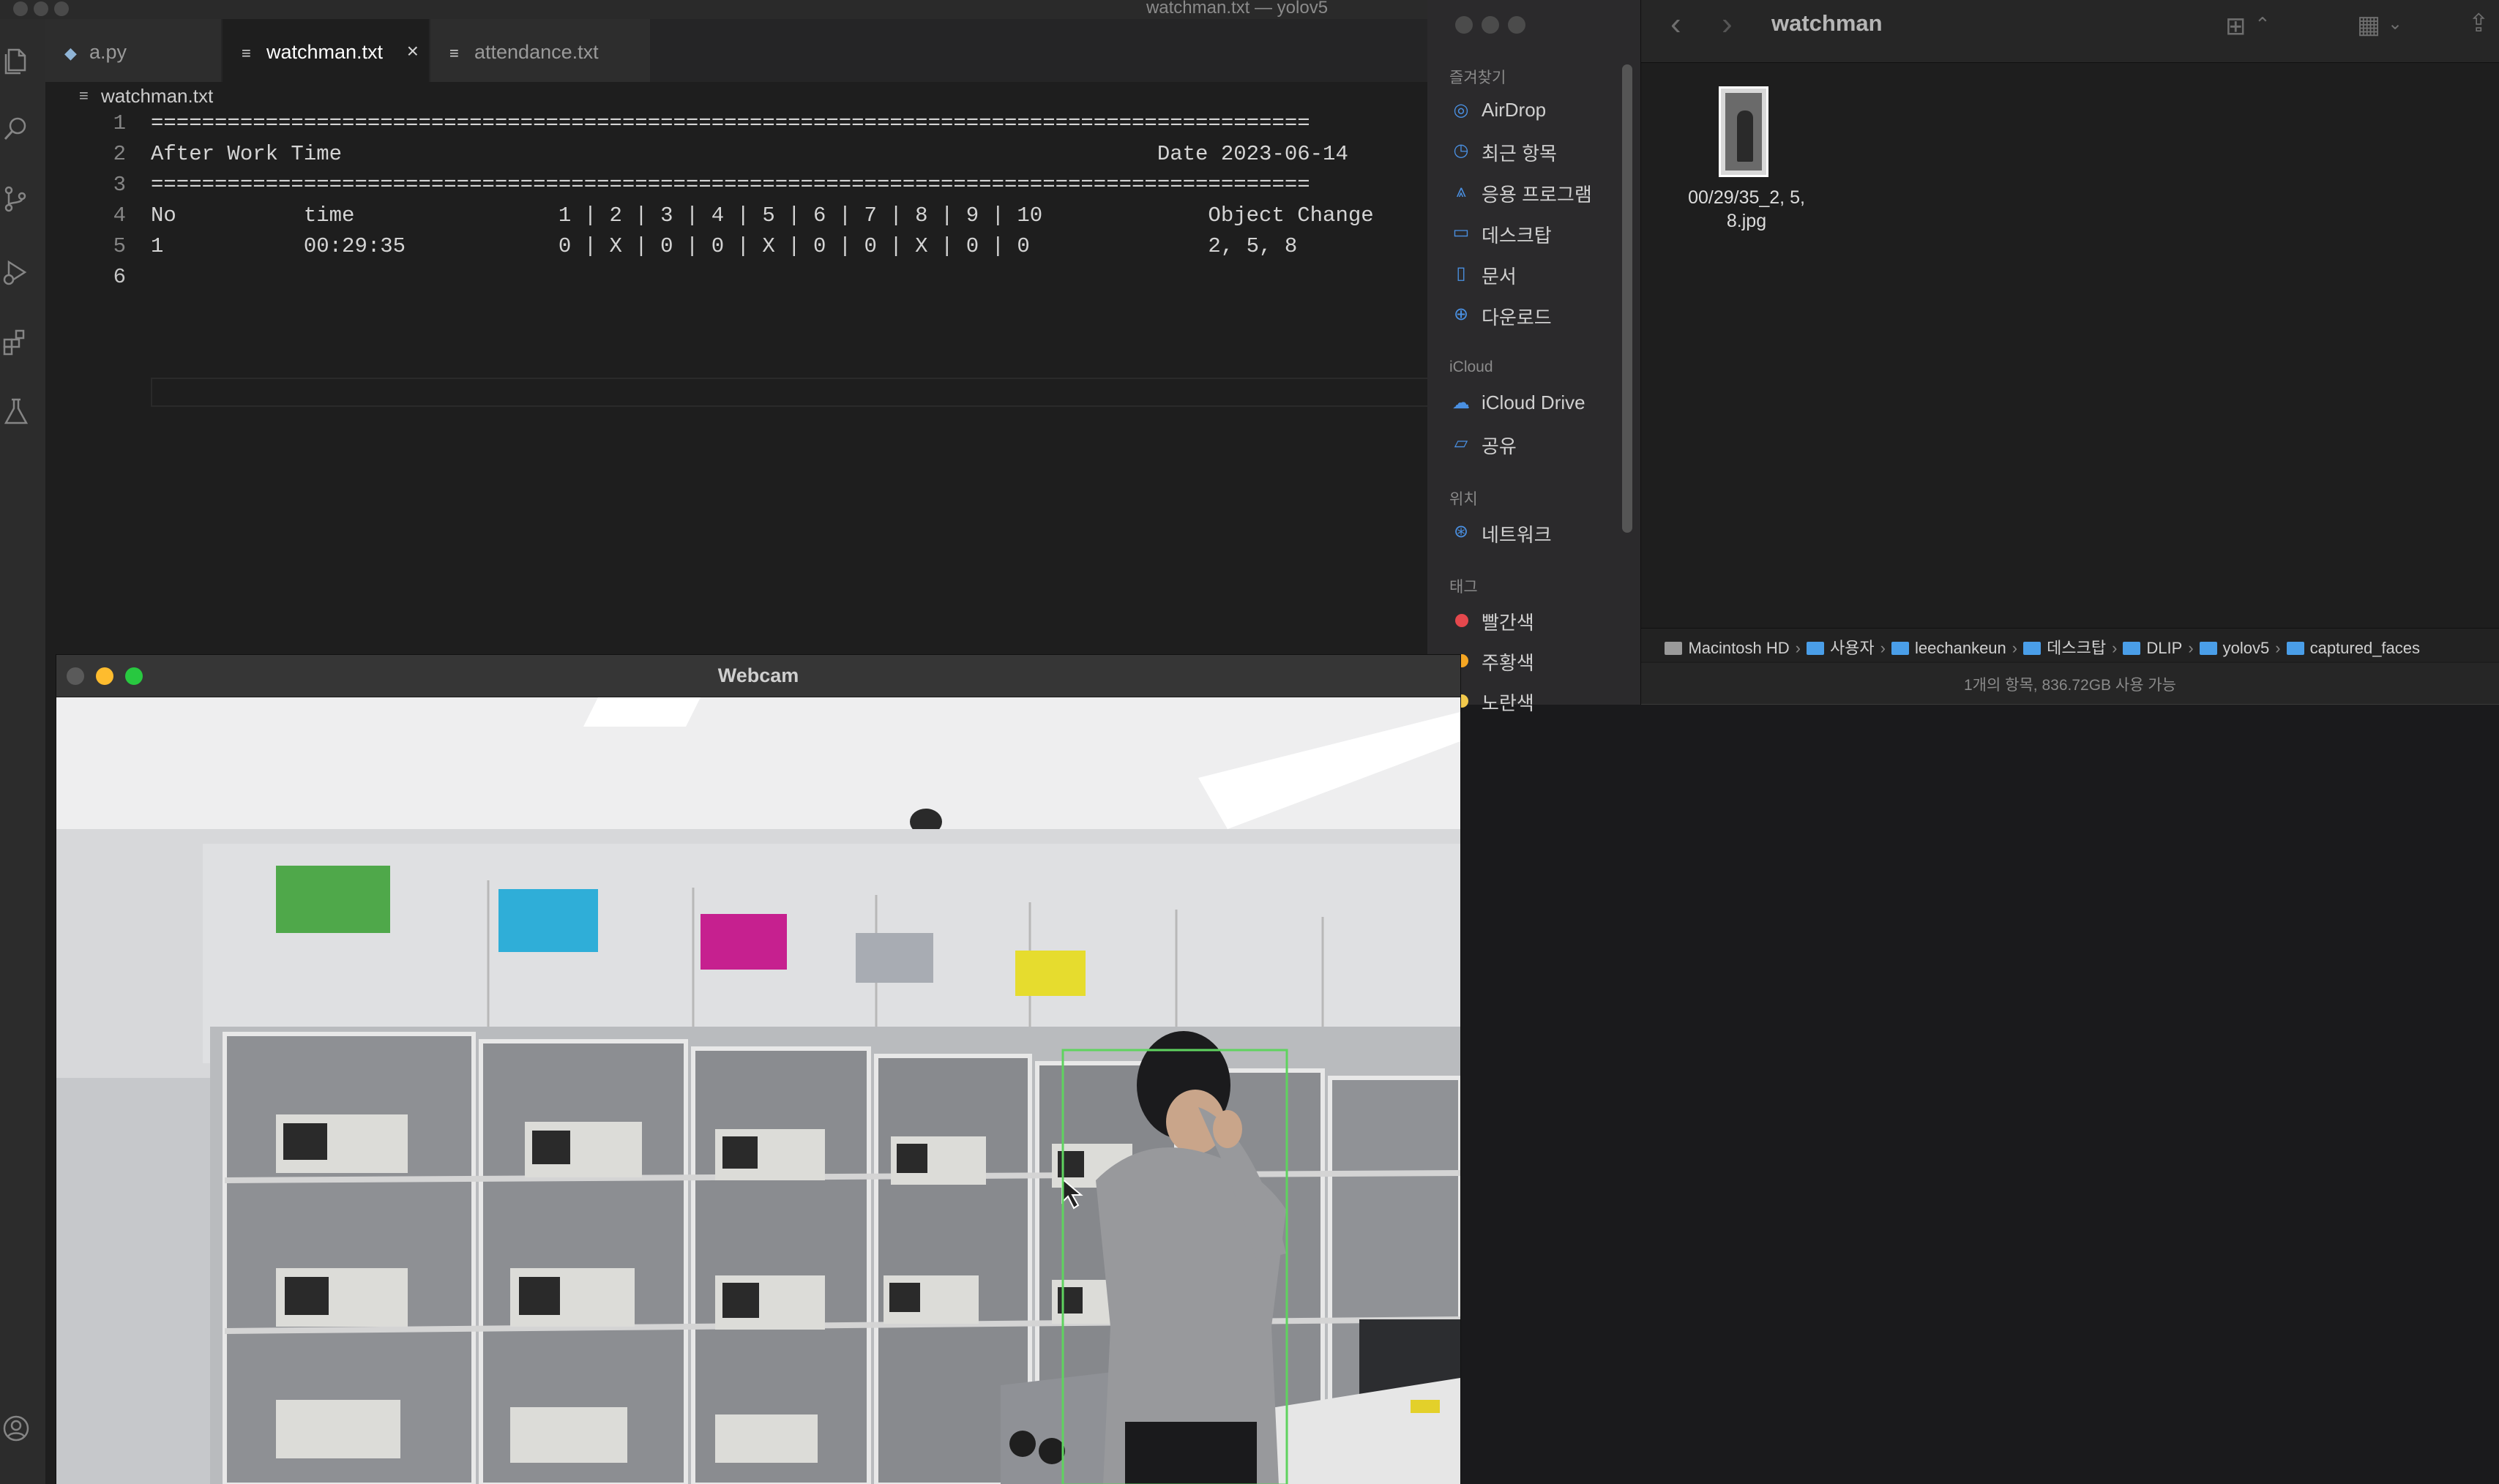  What do you see at coordinates (736, 96) in the screenshot?
I see `breadcrumb: ≡ watchman.txt` at bounding box center [736, 96].